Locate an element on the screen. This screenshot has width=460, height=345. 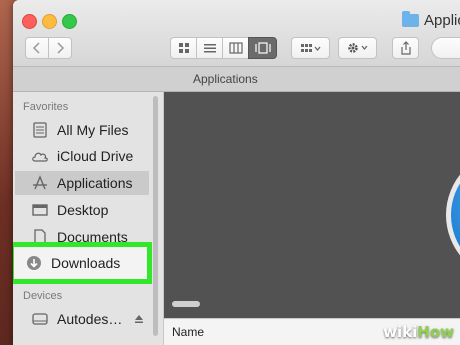
view-mode-buttons is located at coordinates (223, 48).